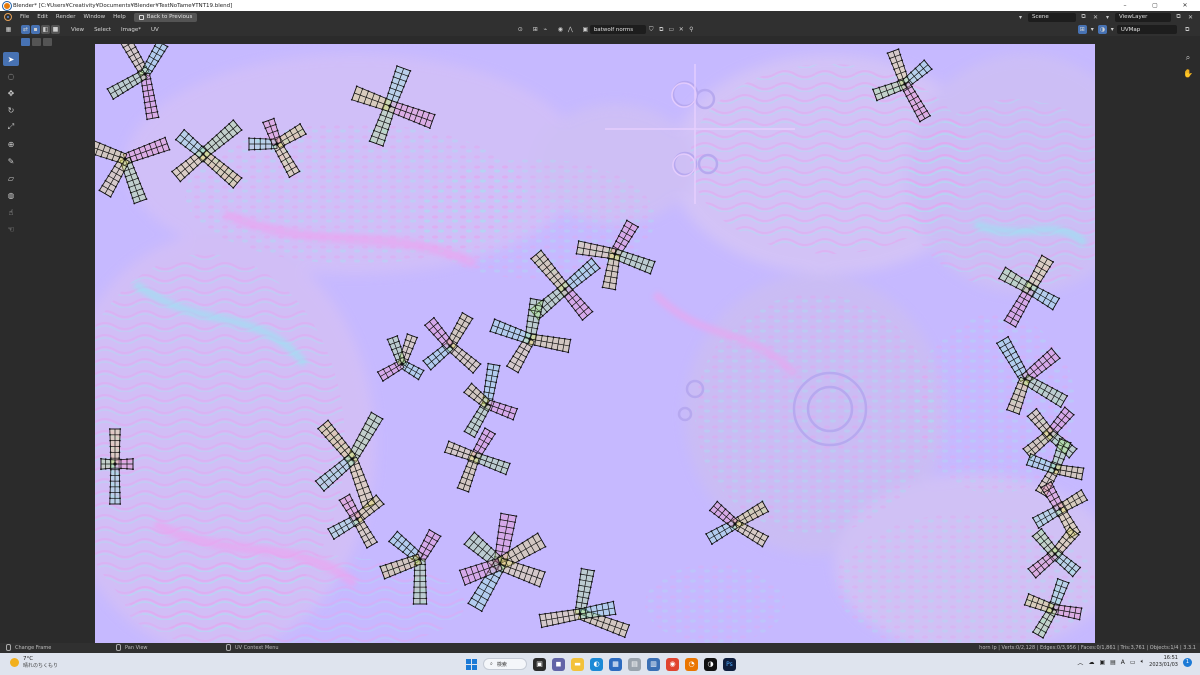  What do you see at coordinates (1185, 5) in the screenshot?
I see `close-button: ✕` at bounding box center [1185, 5].